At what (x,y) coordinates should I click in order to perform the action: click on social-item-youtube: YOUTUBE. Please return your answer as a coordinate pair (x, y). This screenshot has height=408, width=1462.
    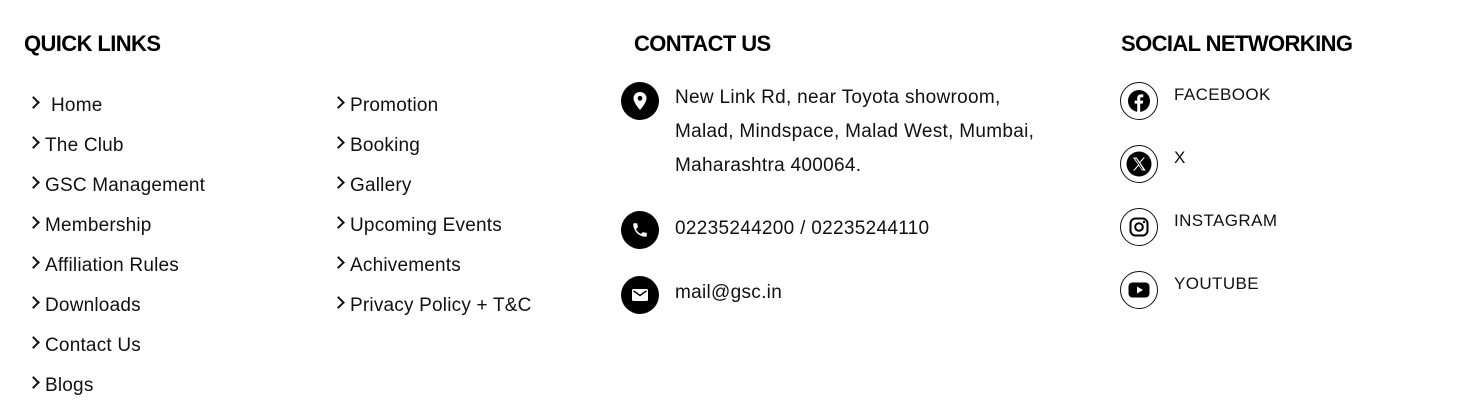
    Looking at the image, I should click on (1198, 302).